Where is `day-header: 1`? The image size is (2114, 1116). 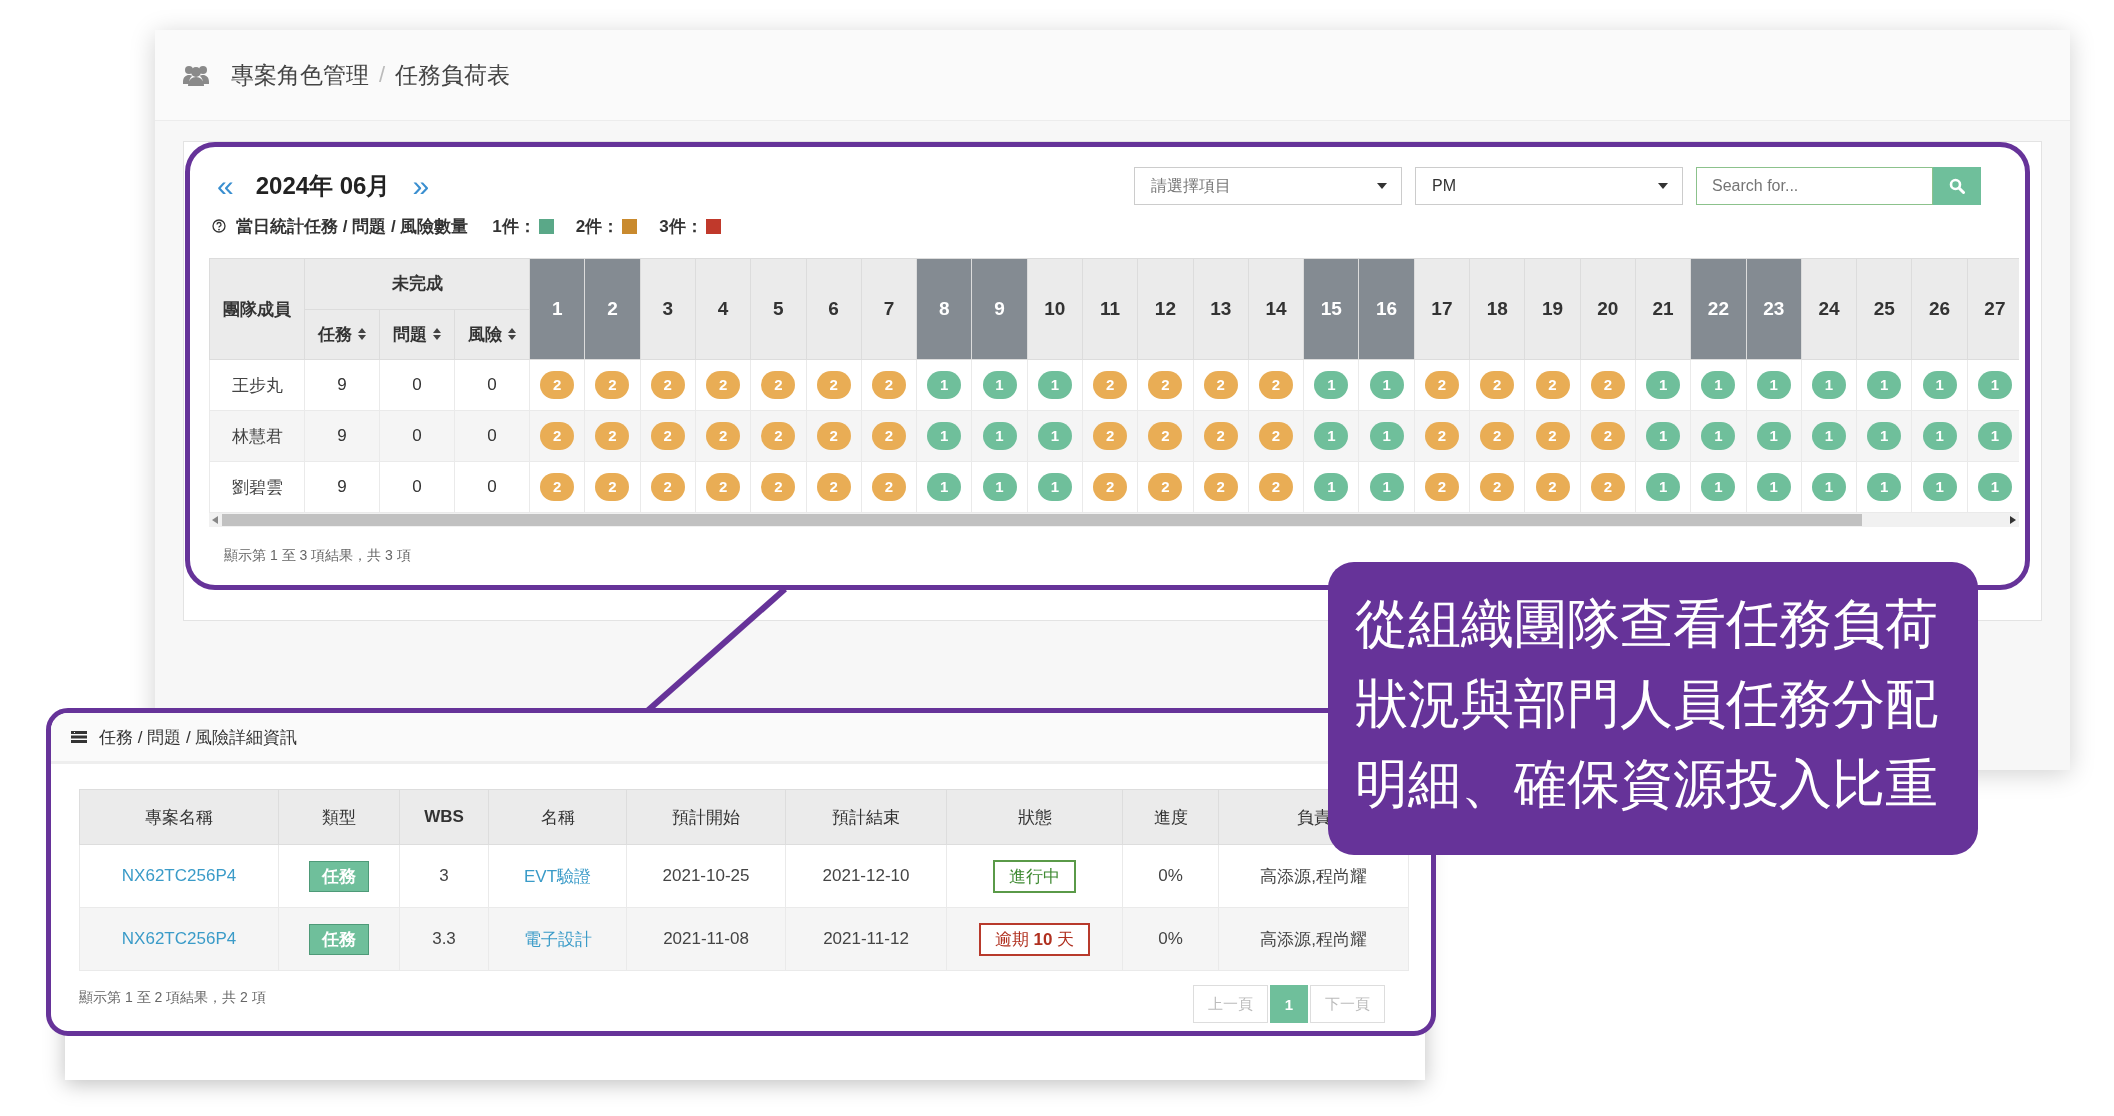 day-header: 1 is located at coordinates (557, 309).